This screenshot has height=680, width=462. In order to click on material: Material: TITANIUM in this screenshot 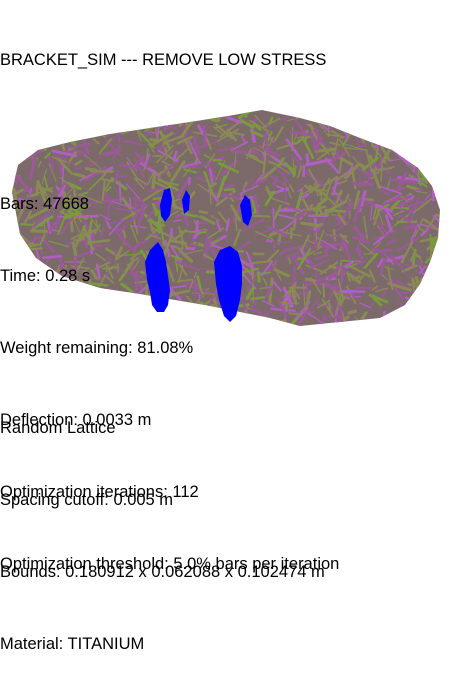, I will do `click(162, 644)`.